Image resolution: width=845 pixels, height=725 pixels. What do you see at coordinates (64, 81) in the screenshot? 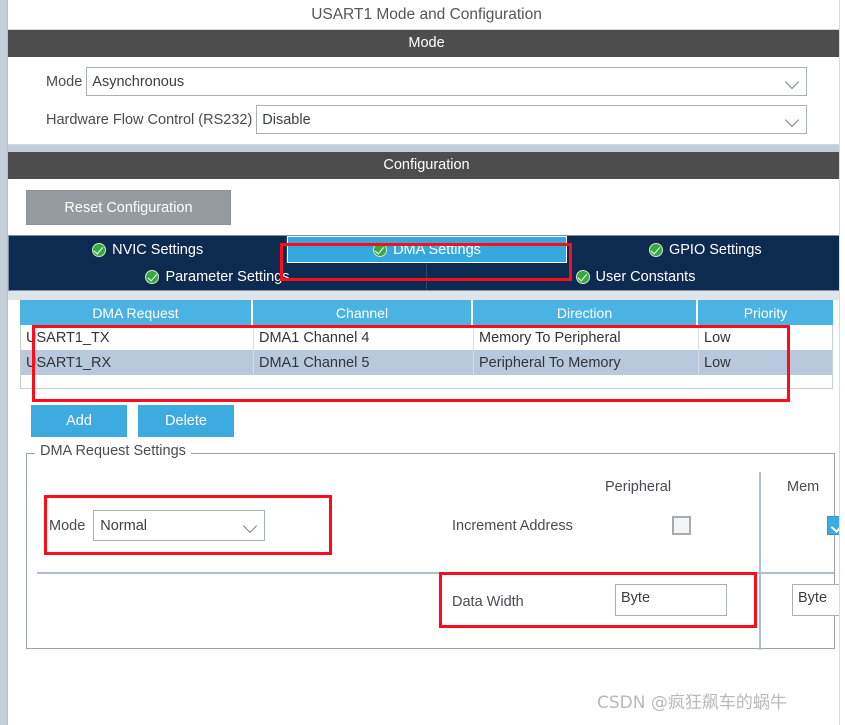
I see `mode-field-label: Mode` at bounding box center [64, 81].